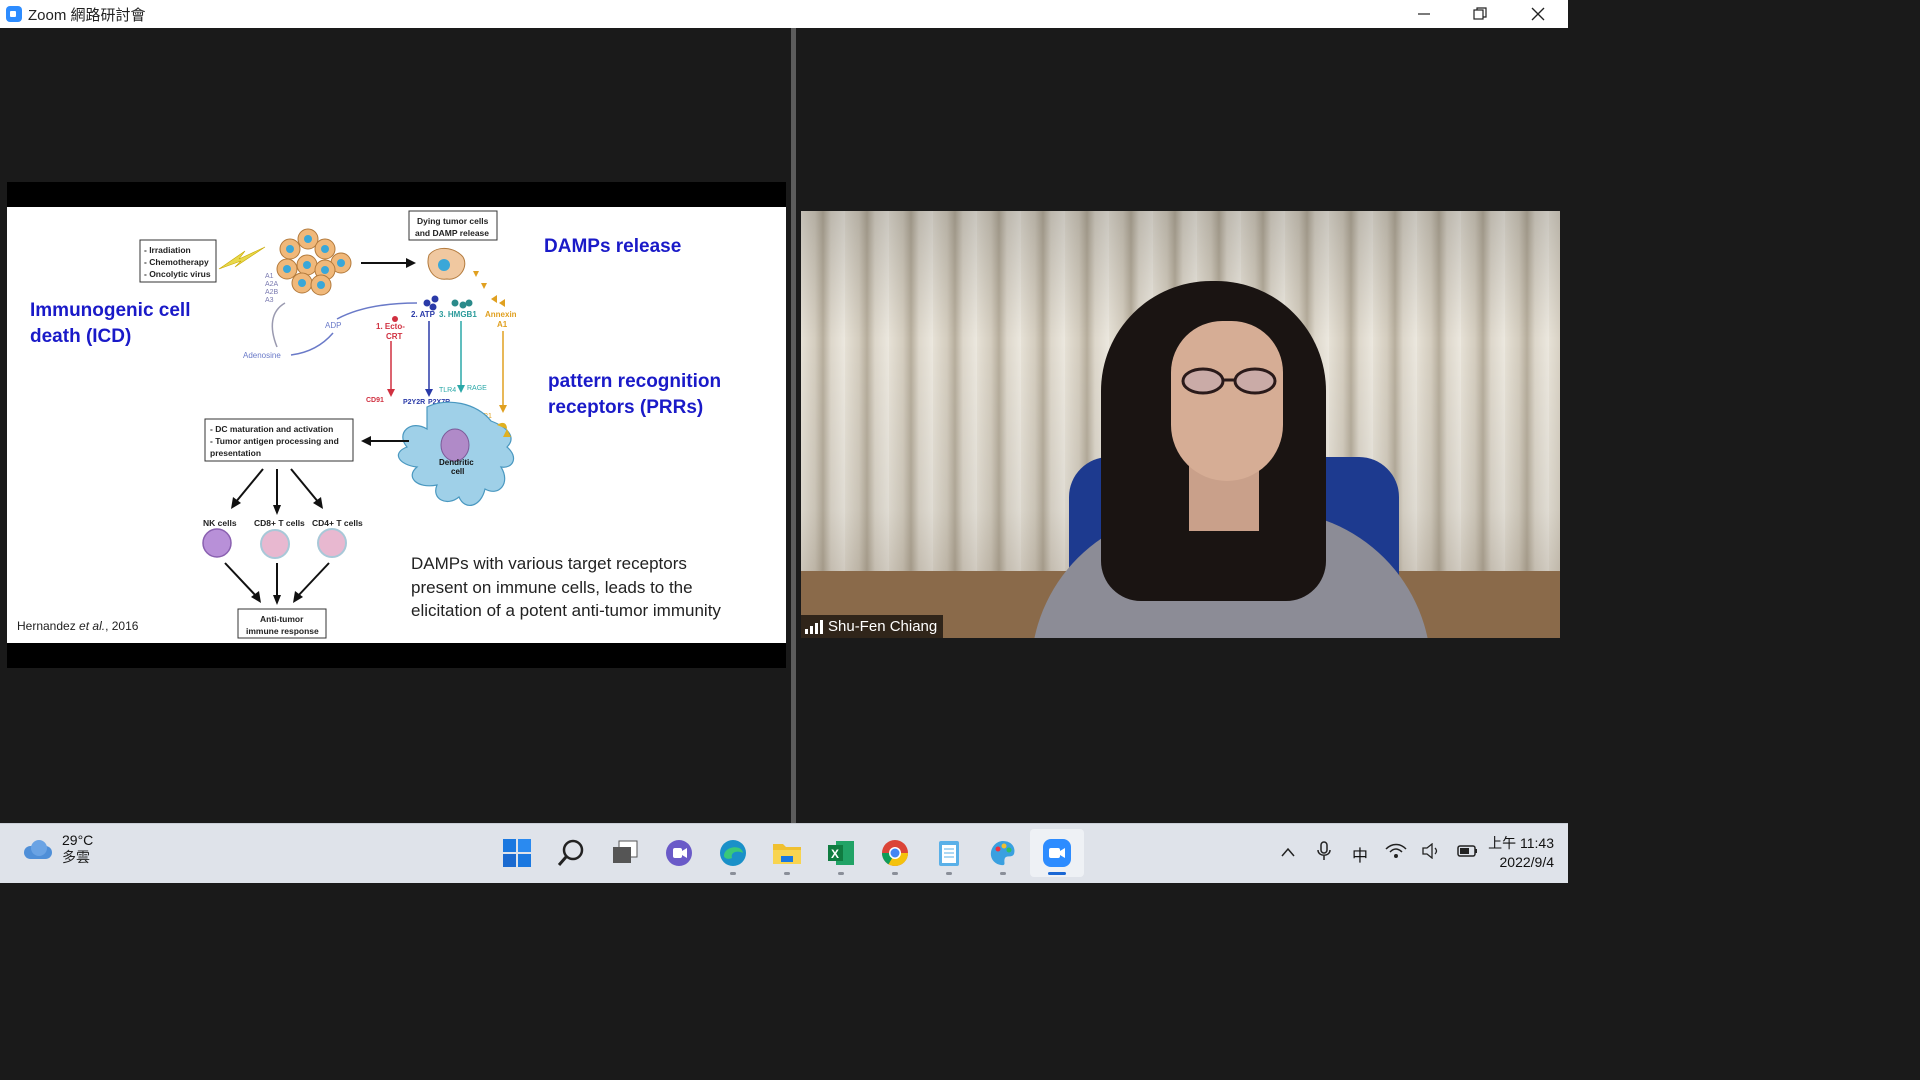  I want to click on excel-icon: X, so click(841, 853).